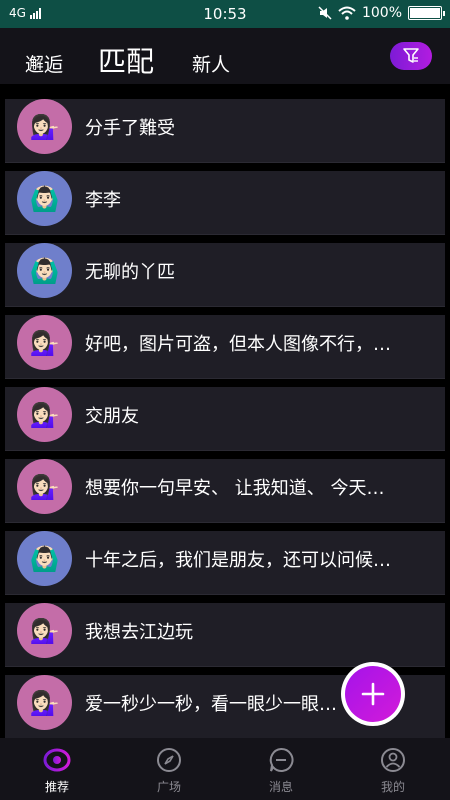 This screenshot has width=450, height=800. Describe the element at coordinates (57, 760) in the screenshot. I see `eye-icon` at that location.